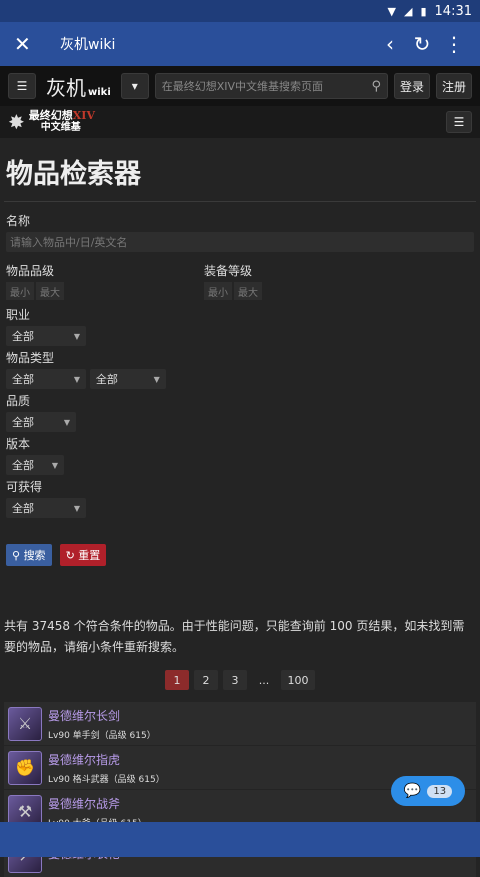  I want to click on page-3: 3, so click(235, 680).